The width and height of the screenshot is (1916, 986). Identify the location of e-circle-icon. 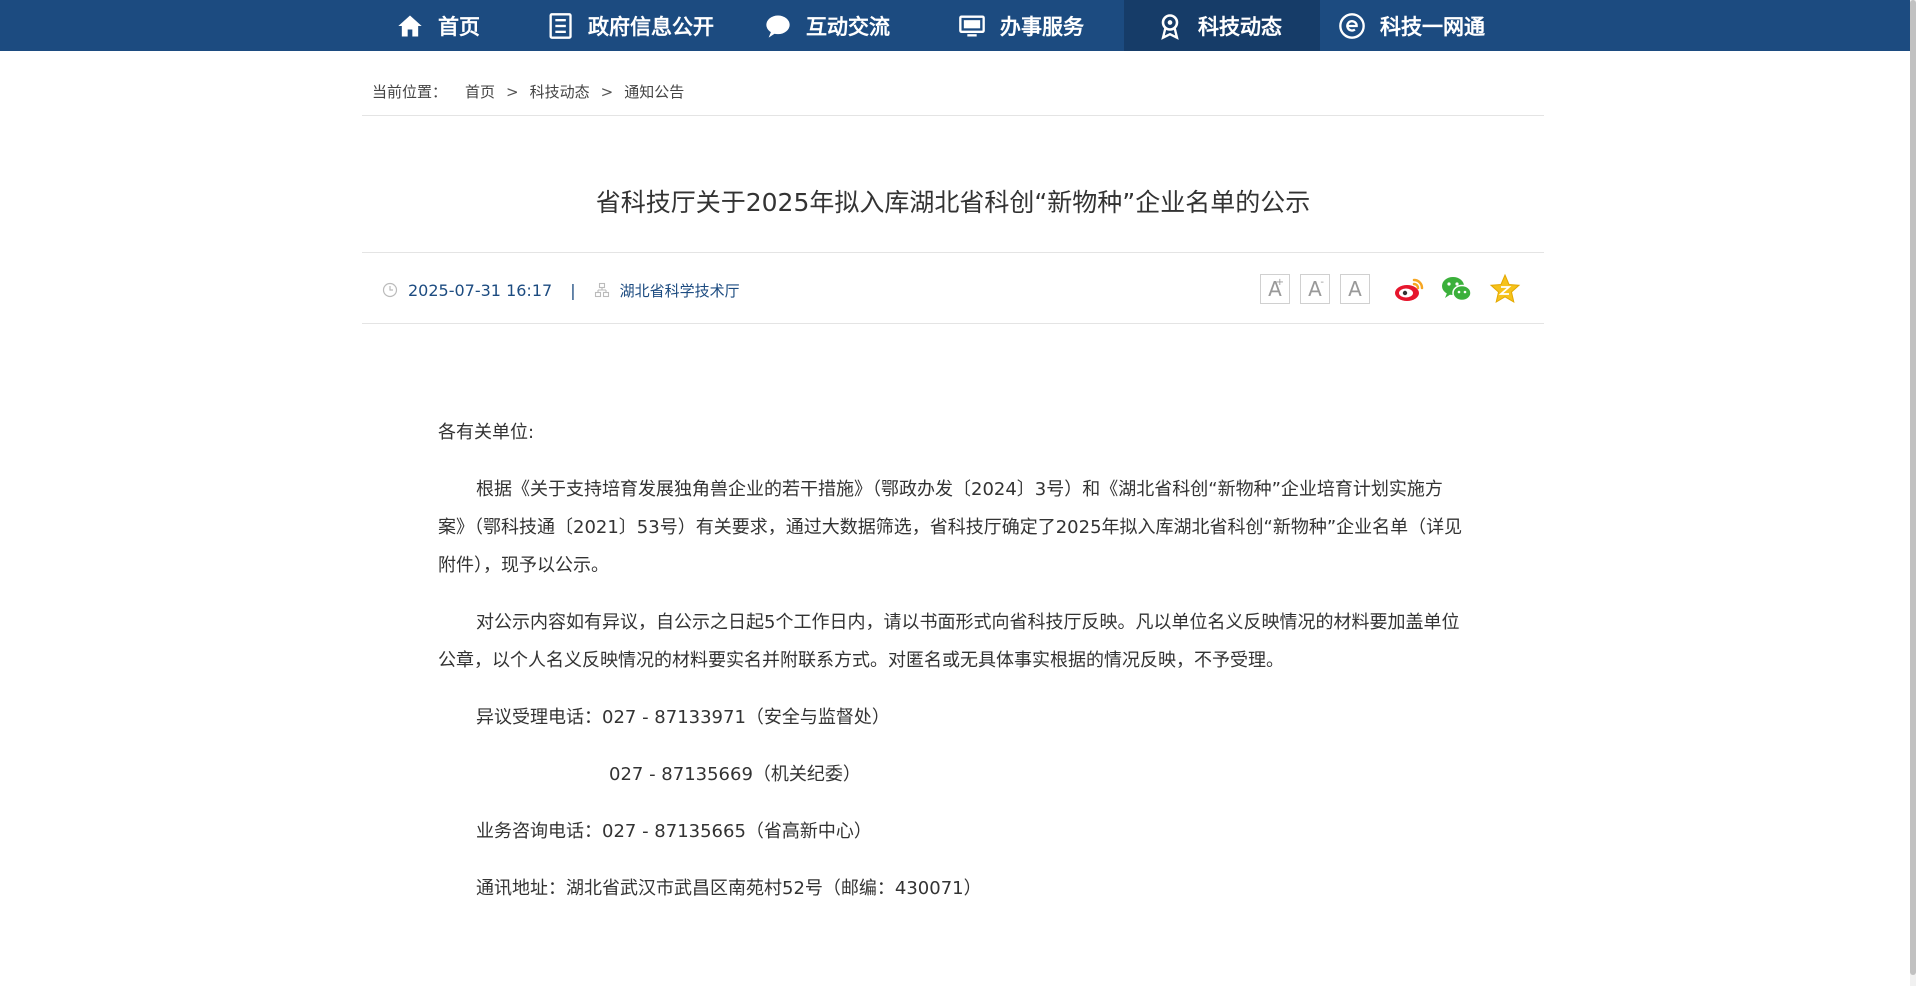
(1352, 26).